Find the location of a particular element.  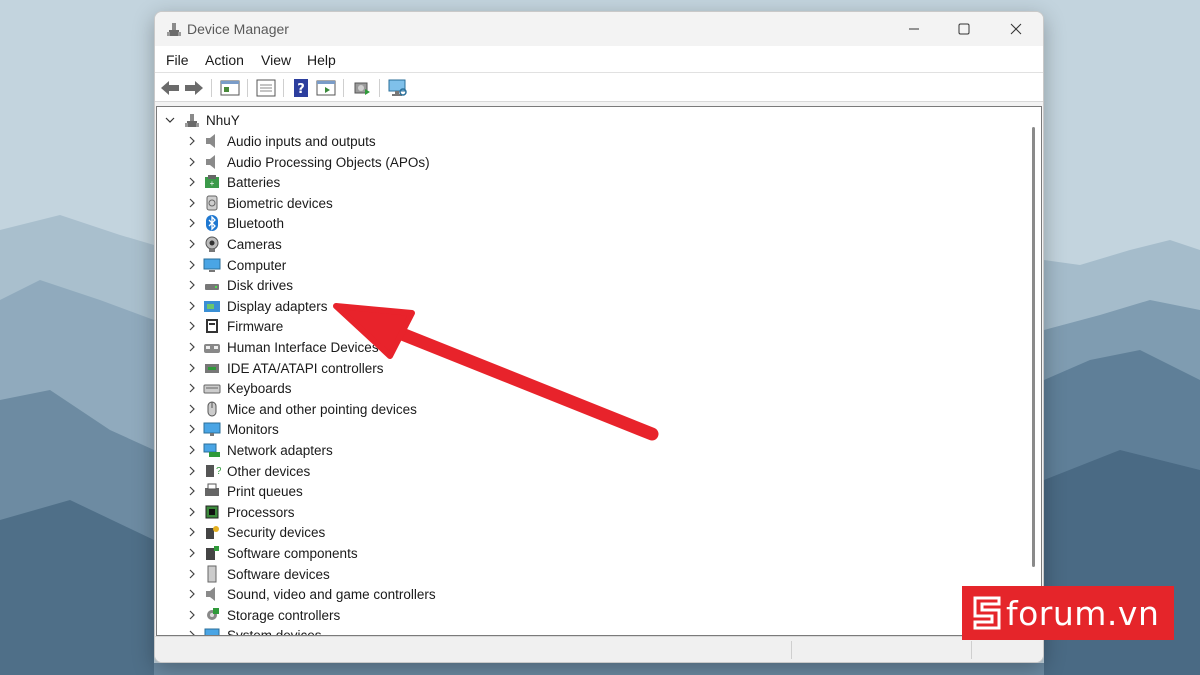

tree-category-label: Network adapters is located at coordinates (280, 450).